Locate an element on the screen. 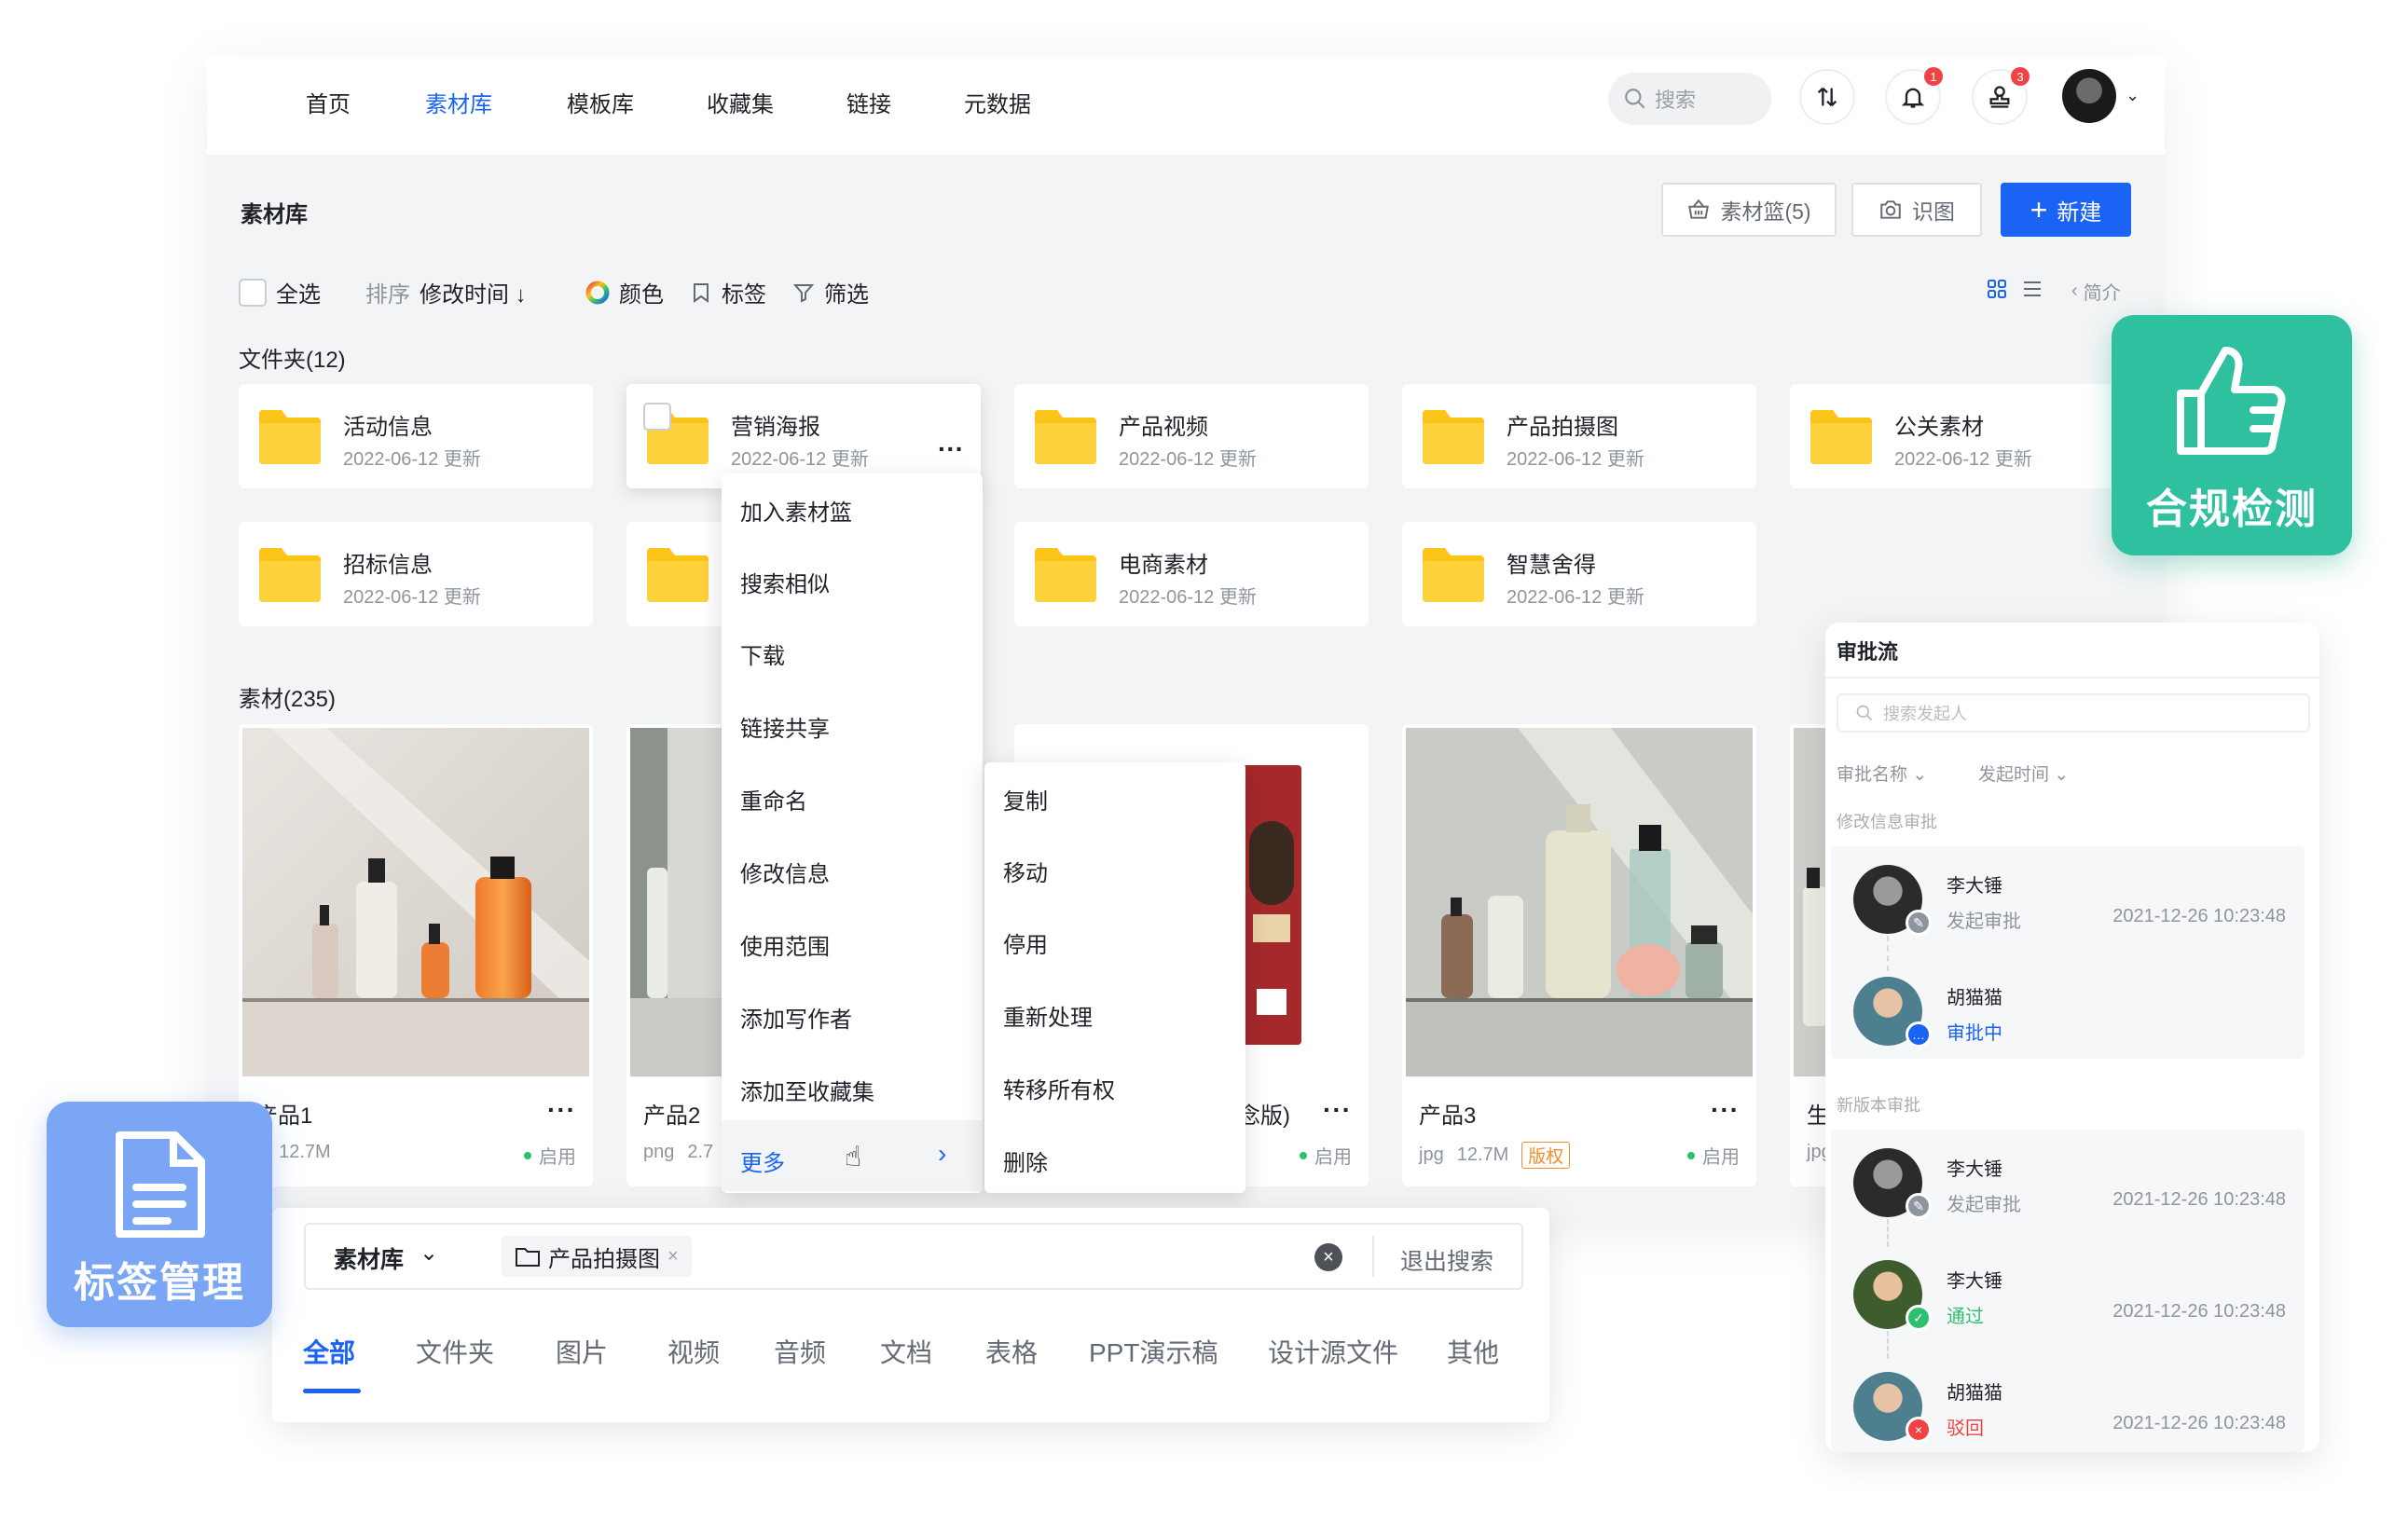 Image resolution: width=2408 pixels, height=1535 pixels. folder-checkbox is located at coordinates (657, 417).